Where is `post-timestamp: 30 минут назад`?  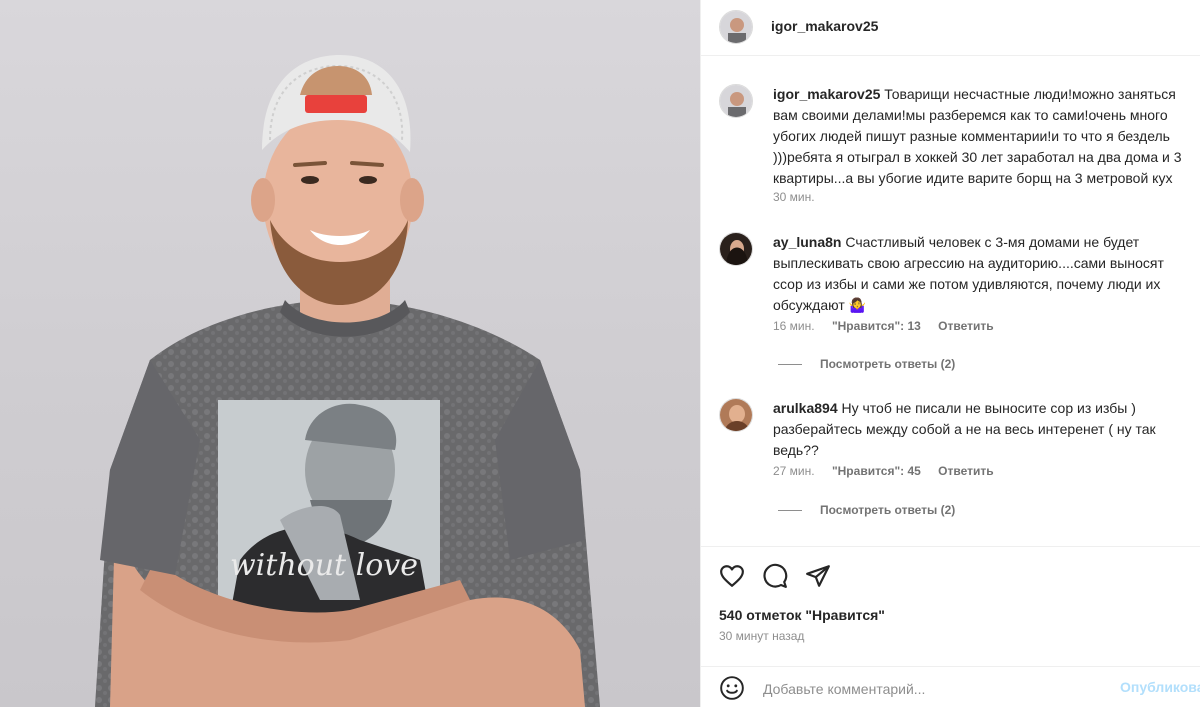
post-timestamp: 30 минут назад is located at coordinates (761, 636).